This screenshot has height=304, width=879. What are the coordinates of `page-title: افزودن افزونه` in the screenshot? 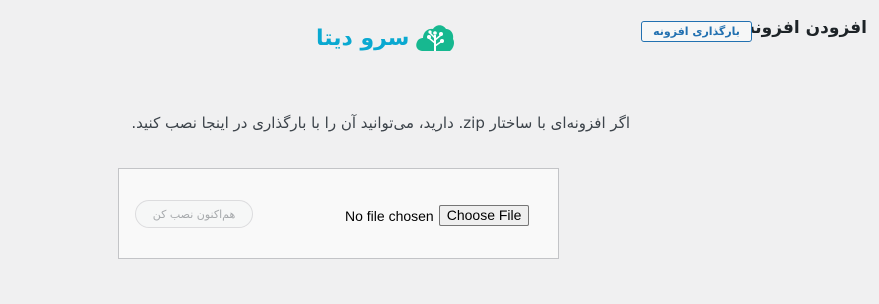 It's located at (805, 28).